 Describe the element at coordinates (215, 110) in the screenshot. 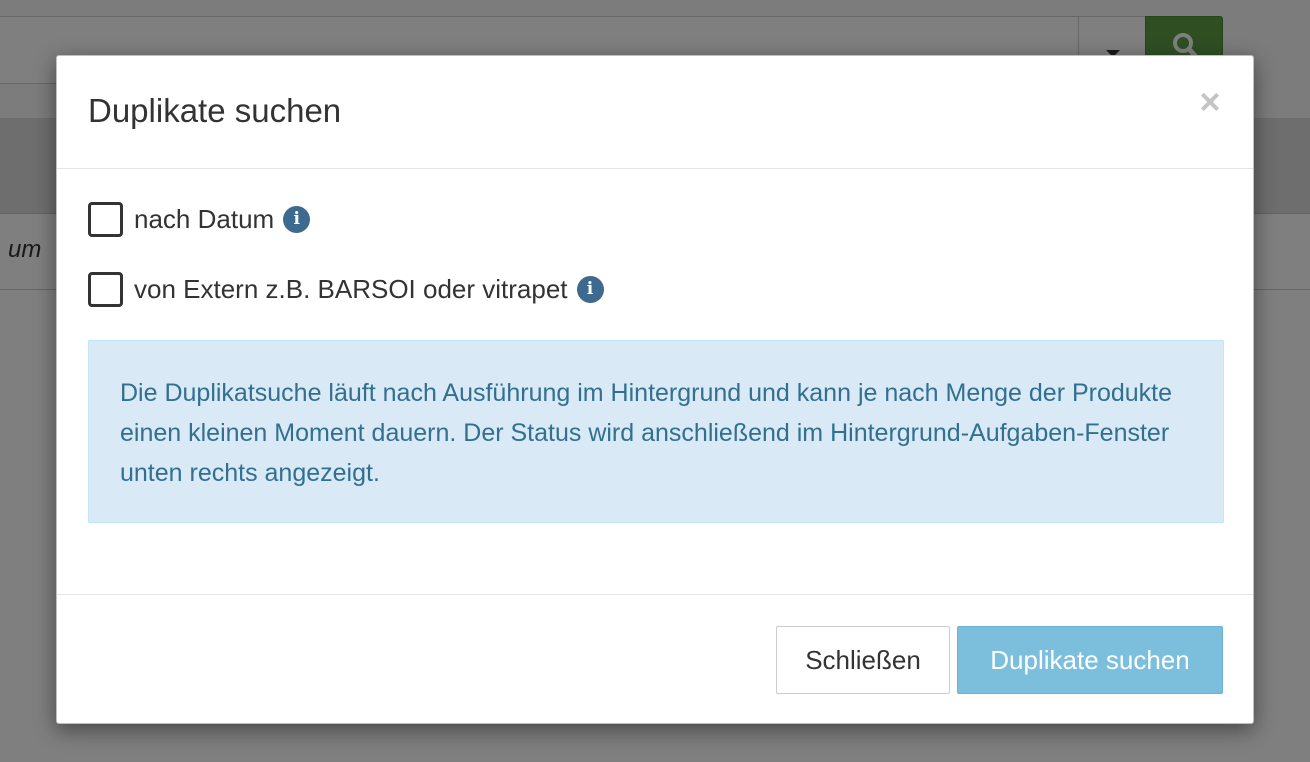

I see `modal-title: Duplikate suchen` at that location.